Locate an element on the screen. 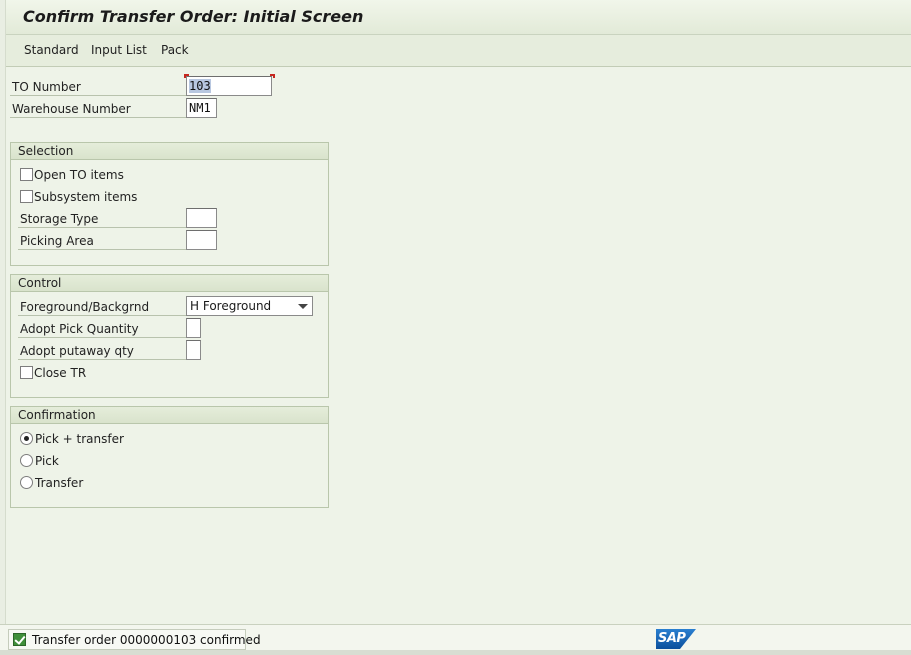  bottom-frame-line is located at coordinates (455, 652).